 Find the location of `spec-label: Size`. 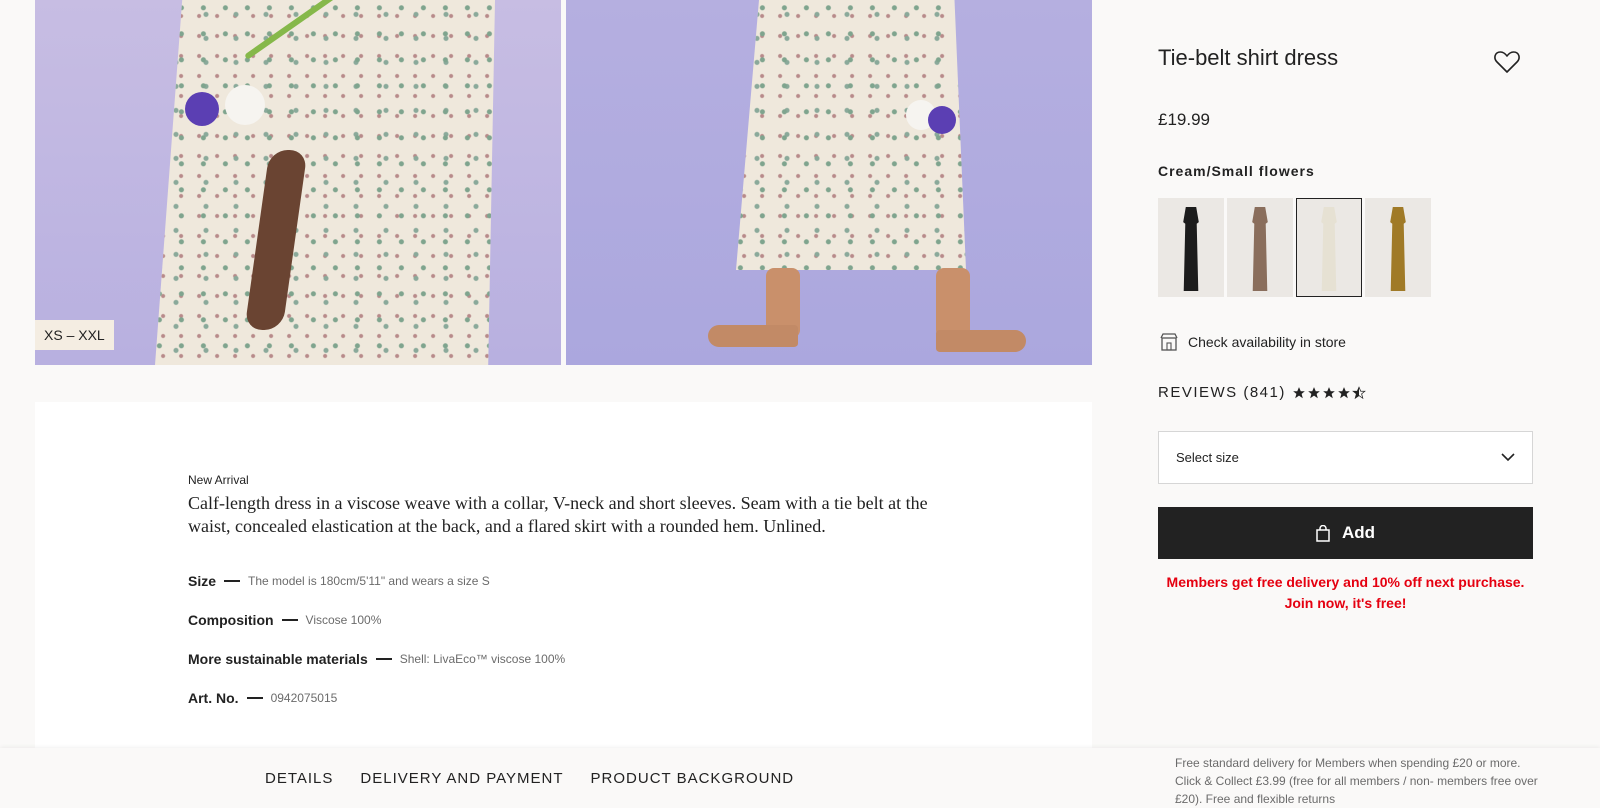

spec-label: Size is located at coordinates (202, 581).